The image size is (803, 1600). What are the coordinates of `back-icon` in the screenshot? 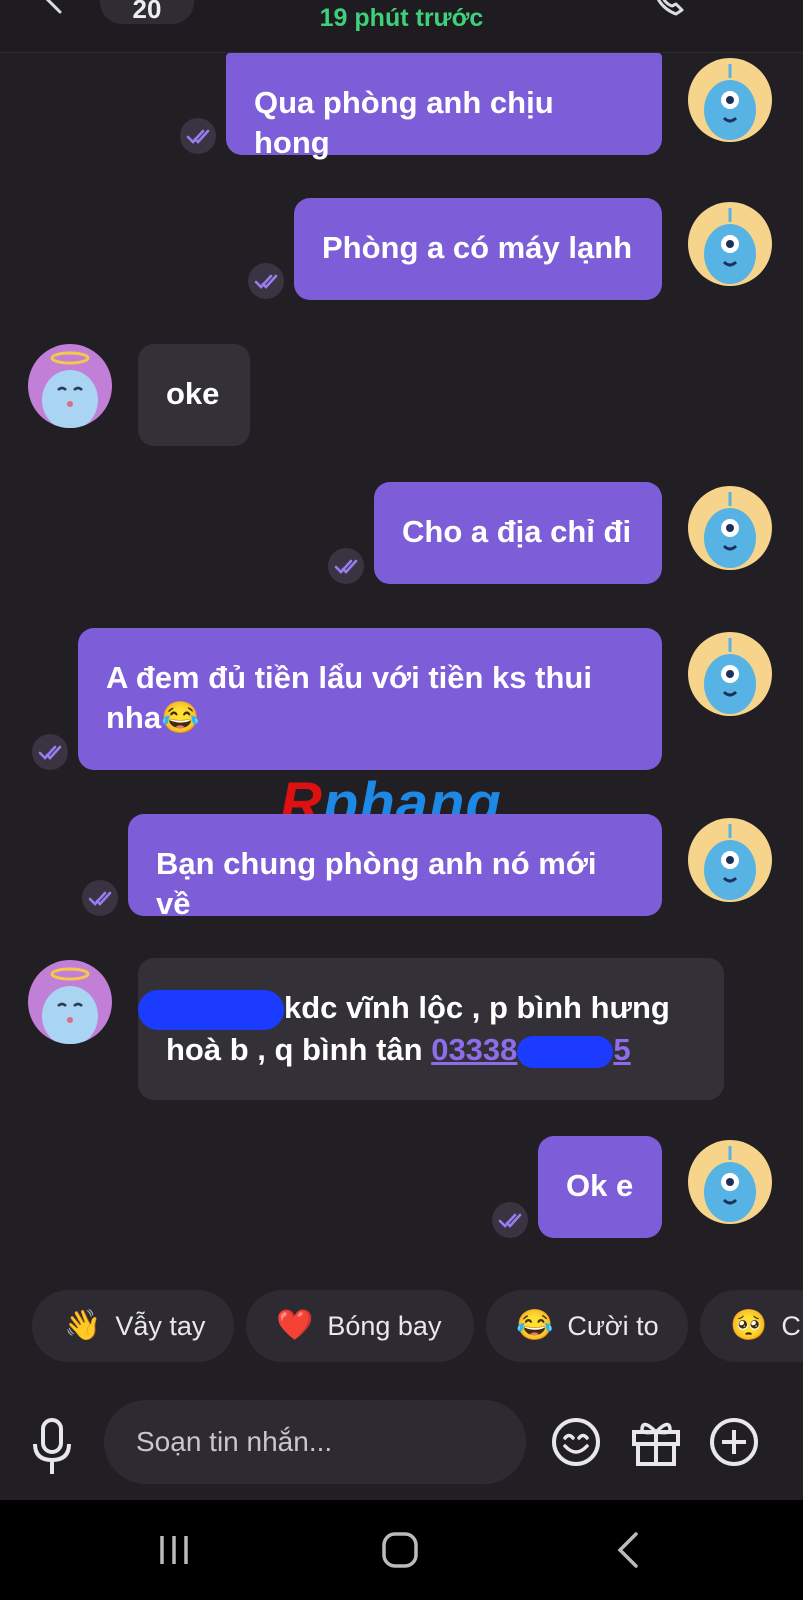 It's located at (628, 1550).